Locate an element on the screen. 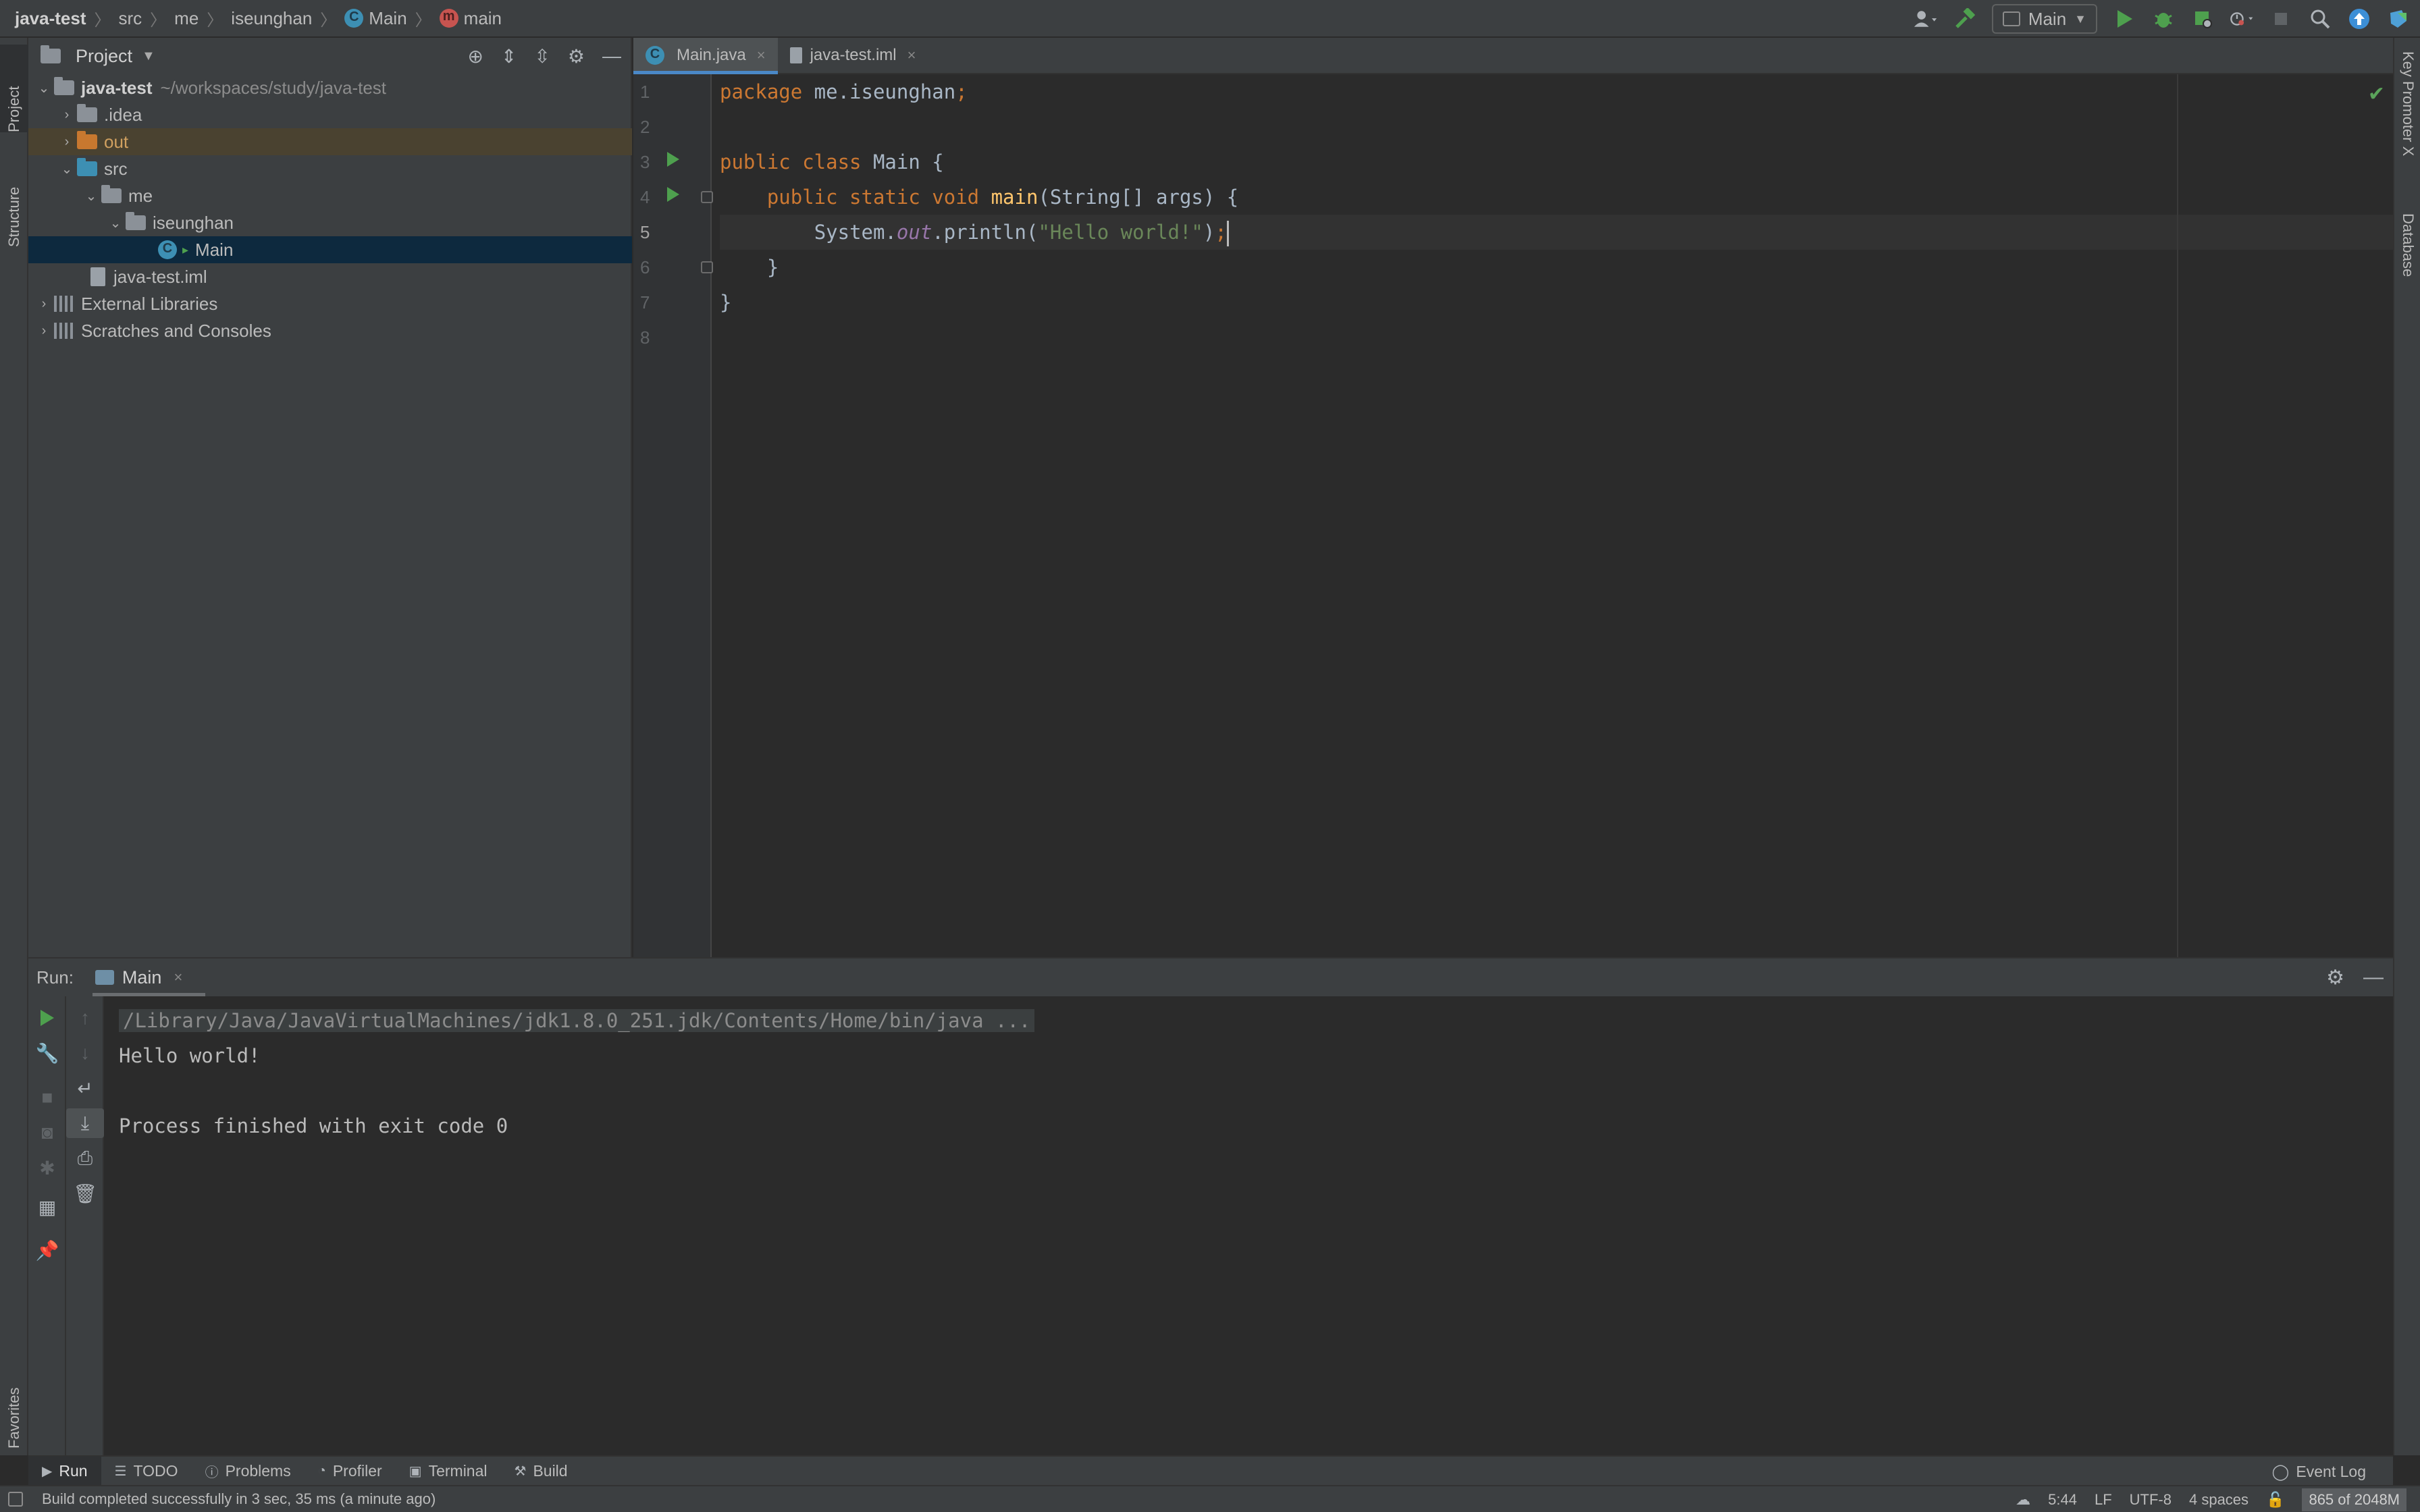 The width and height of the screenshot is (2420, 1512). tree-item-me: ⌄ me is located at coordinates (330, 195).